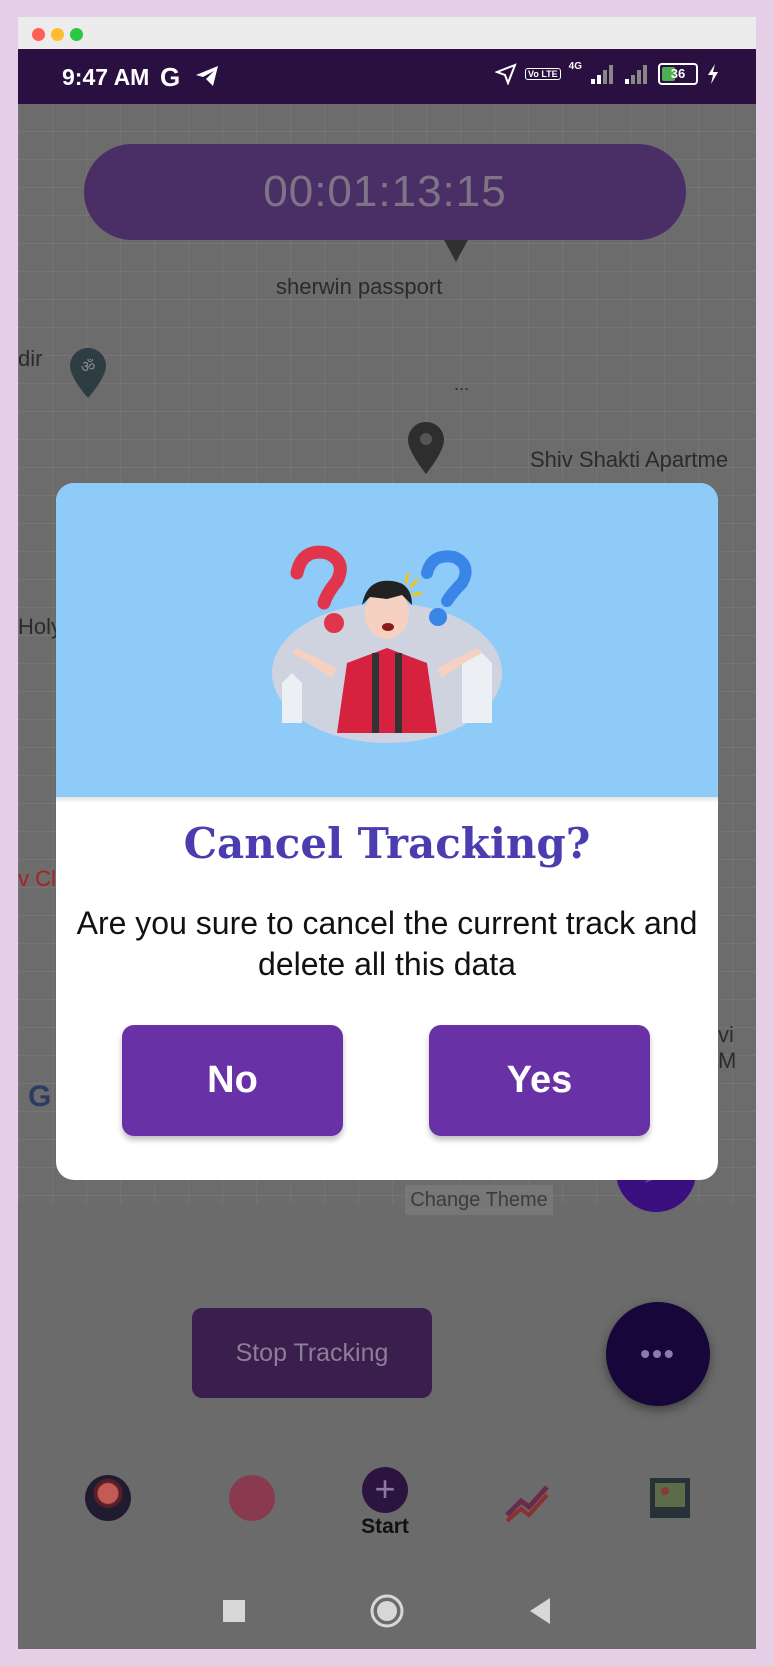 This screenshot has width=774, height=1666. I want to click on google-logo: G, so click(40, 1096).